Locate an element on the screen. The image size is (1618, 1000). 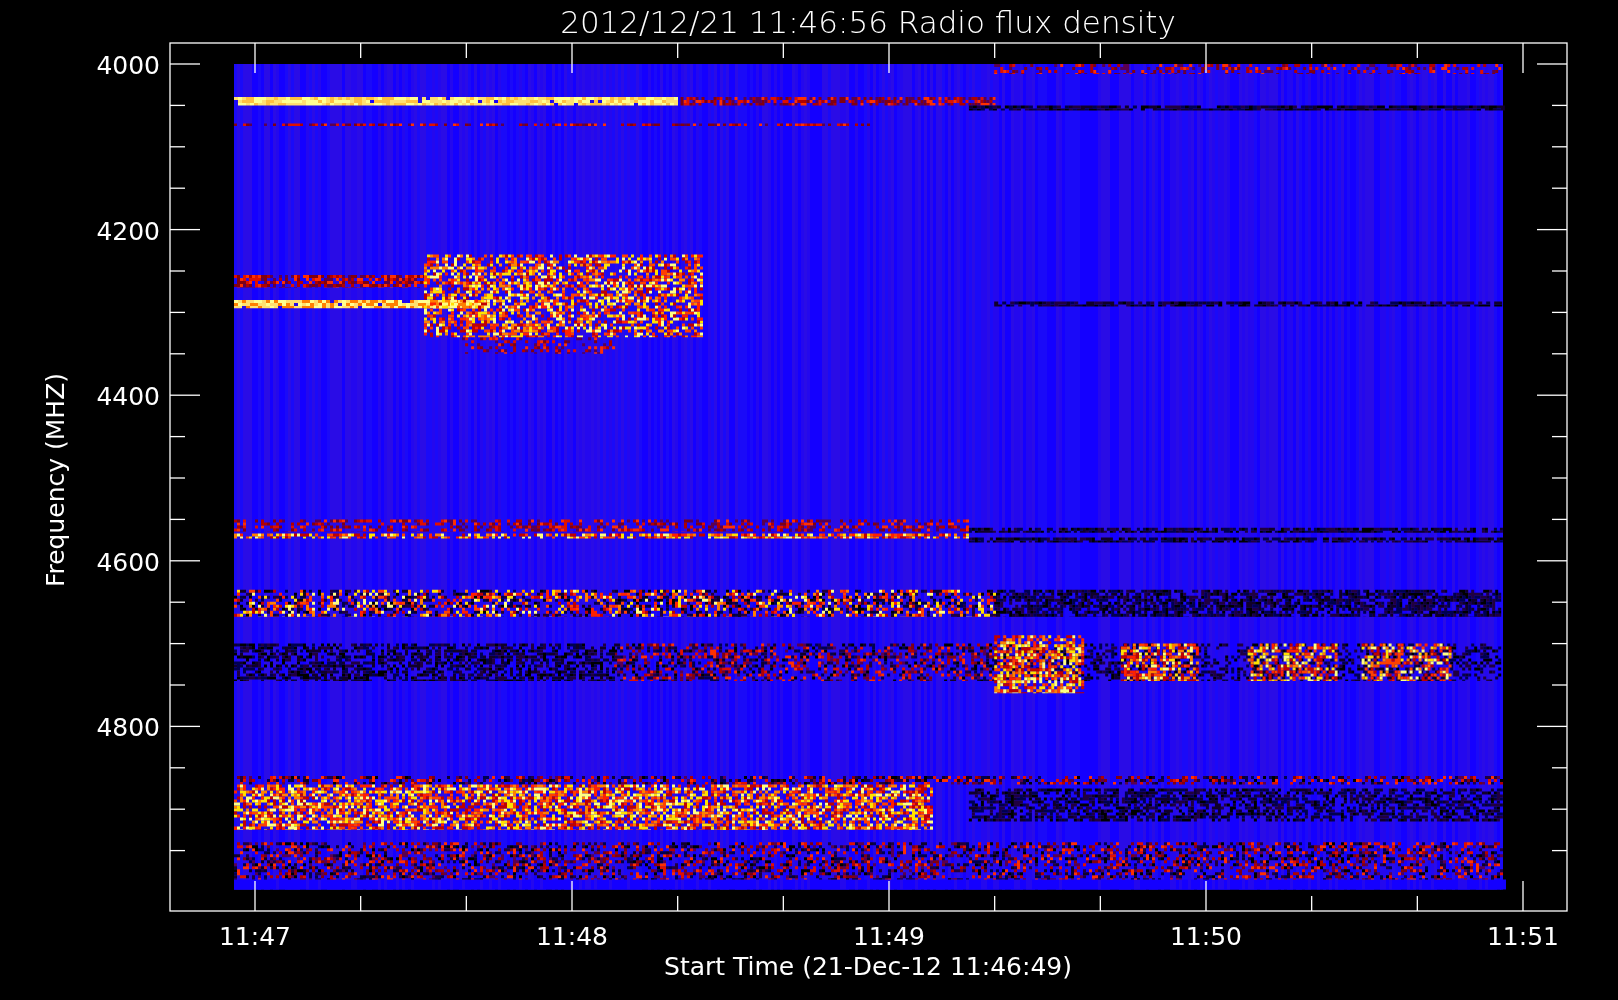
y-tick-label: 4000 is located at coordinates (128, 65).